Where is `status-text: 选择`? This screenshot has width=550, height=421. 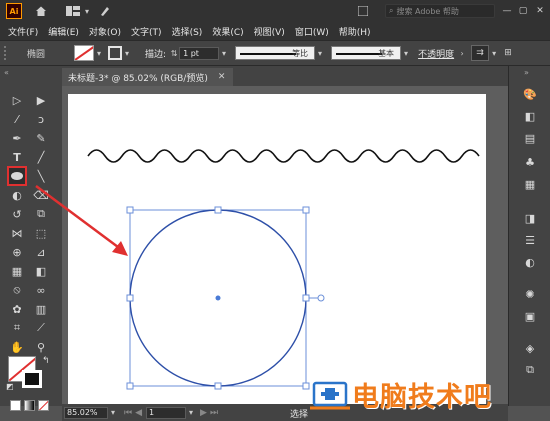 status-text: 选择 is located at coordinates (299, 415).